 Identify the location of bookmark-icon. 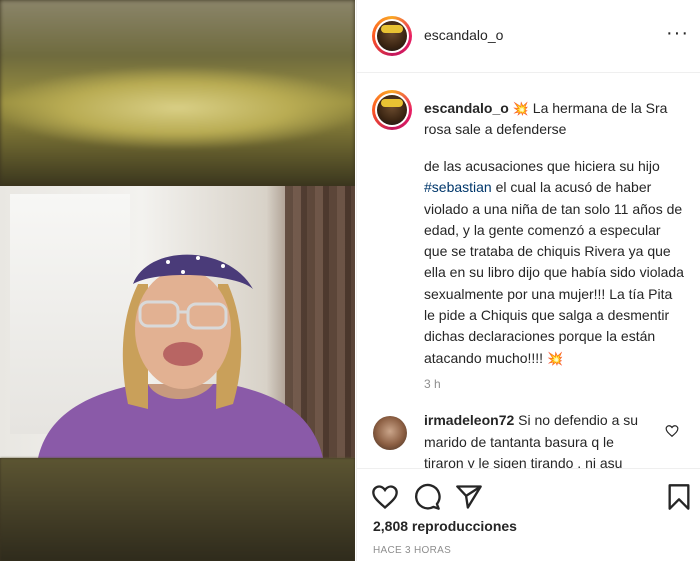
(679, 497).